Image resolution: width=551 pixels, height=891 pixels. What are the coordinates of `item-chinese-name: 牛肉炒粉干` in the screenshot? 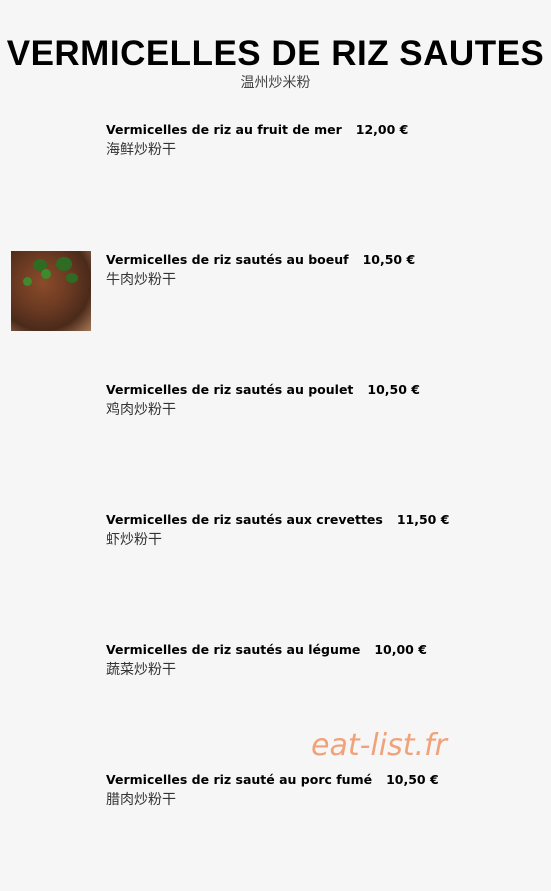 It's located at (141, 280).